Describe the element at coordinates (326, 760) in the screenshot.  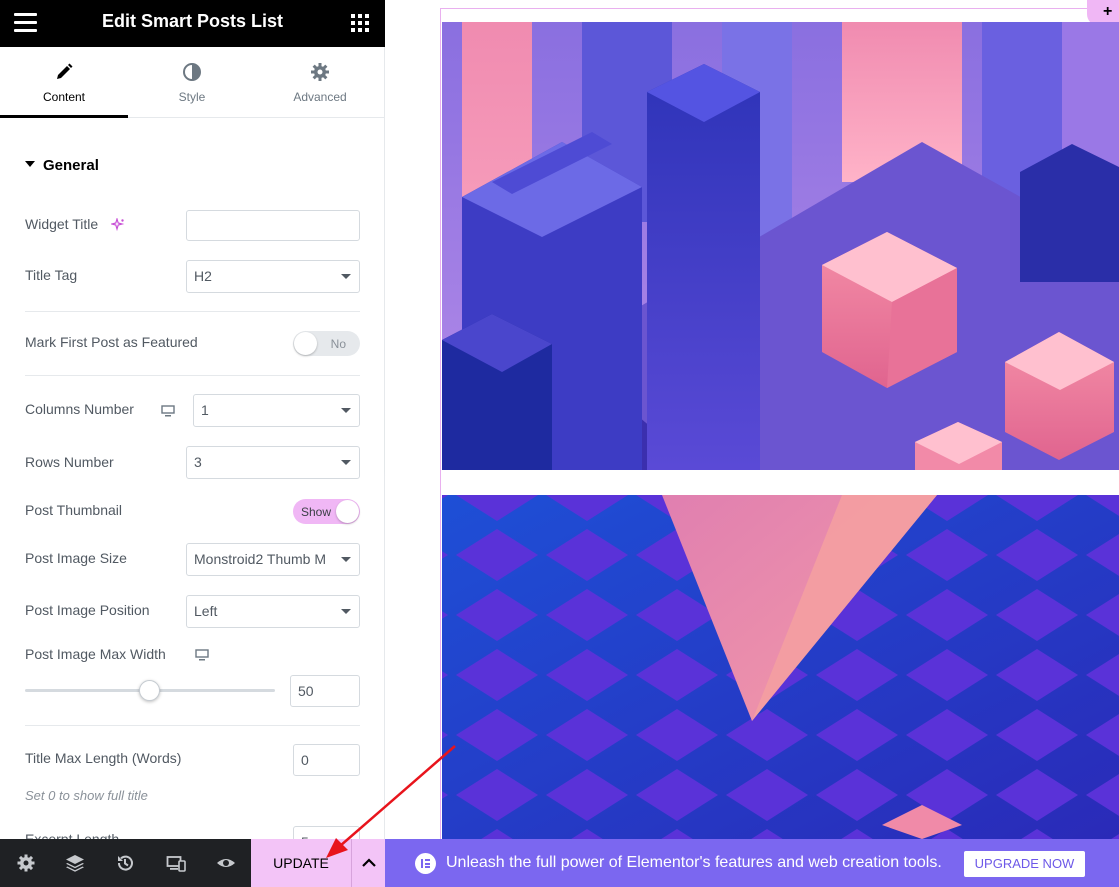
I see `title-max-length-input` at that location.